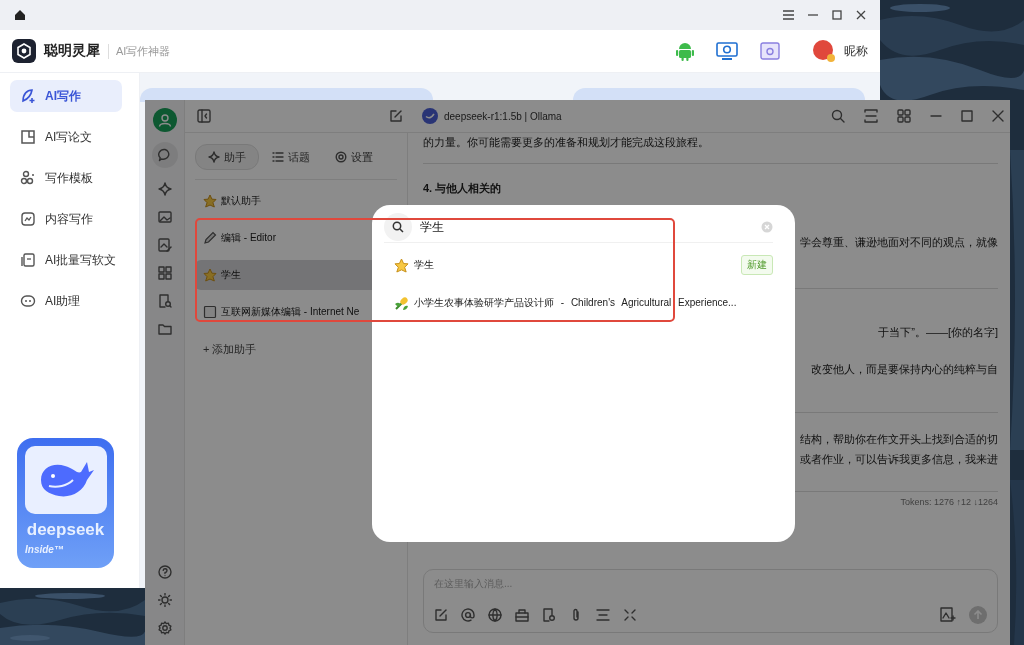 This screenshot has width=1024, height=645. Describe the element at coordinates (210, 238) in the screenshot. I see `pencil-icon` at that location.